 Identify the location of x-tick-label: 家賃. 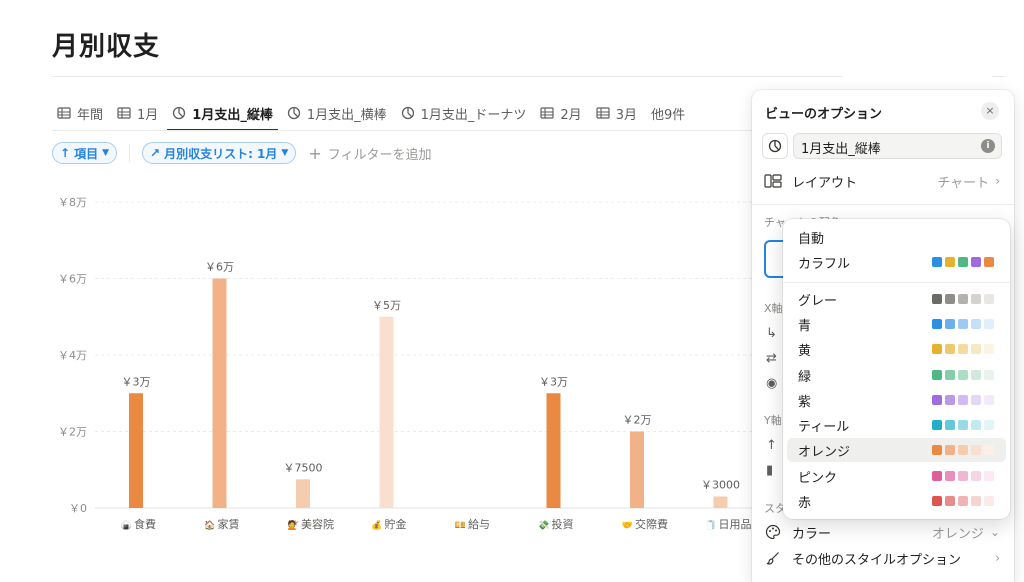
(229, 524).